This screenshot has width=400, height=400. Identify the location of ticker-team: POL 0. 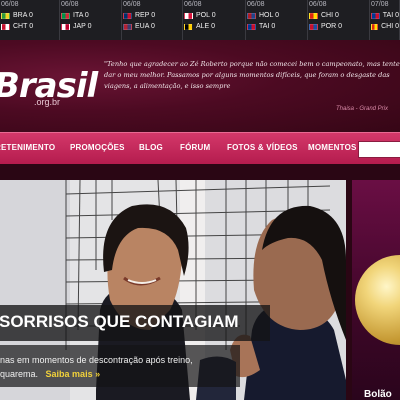
(214, 15).